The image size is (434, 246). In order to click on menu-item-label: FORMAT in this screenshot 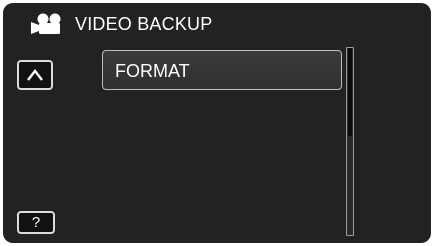, I will do `click(152, 71)`.